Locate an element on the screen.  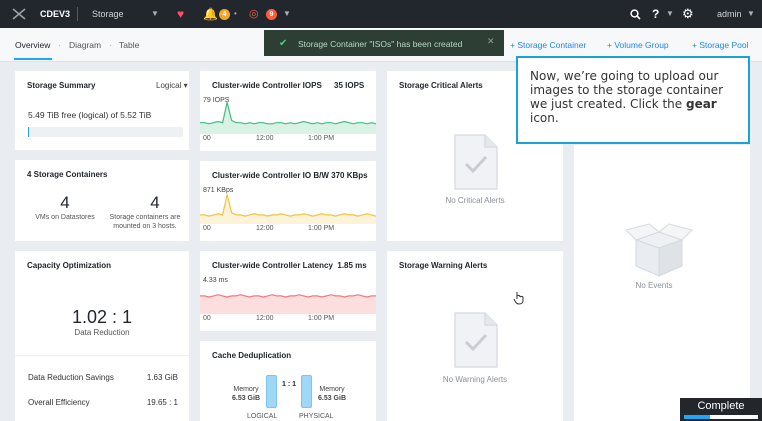
check-icon: ✔ is located at coordinates (283, 43).